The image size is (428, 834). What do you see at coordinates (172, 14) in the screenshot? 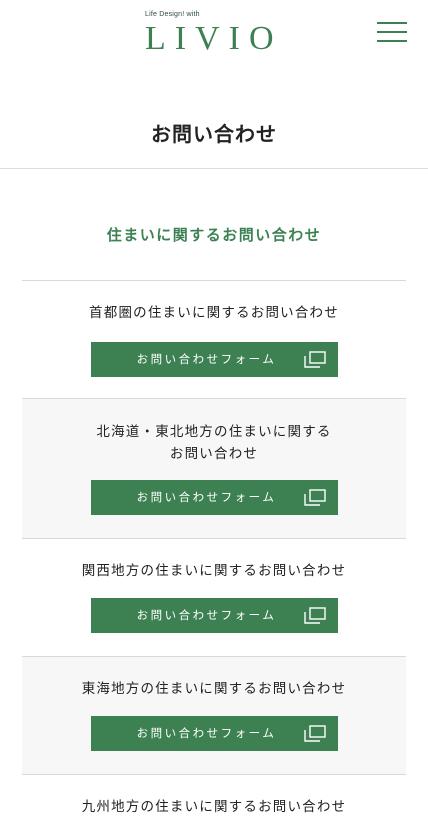
I see `logo-tagline: Life Design! with` at bounding box center [172, 14].